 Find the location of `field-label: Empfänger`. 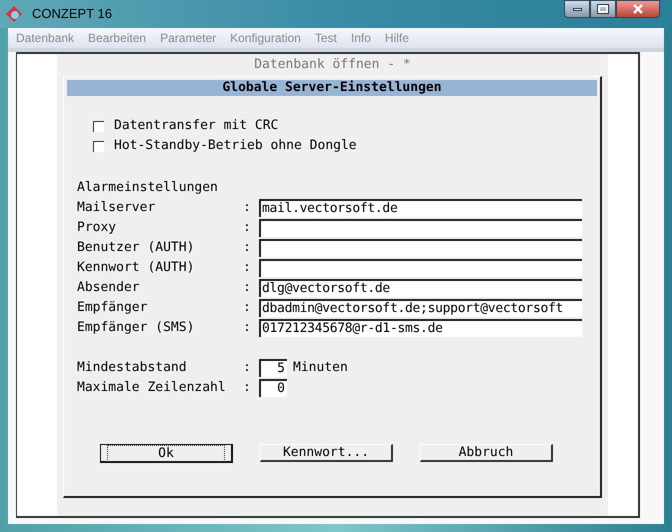

field-label: Empfänger is located at coordinates (112, 308).